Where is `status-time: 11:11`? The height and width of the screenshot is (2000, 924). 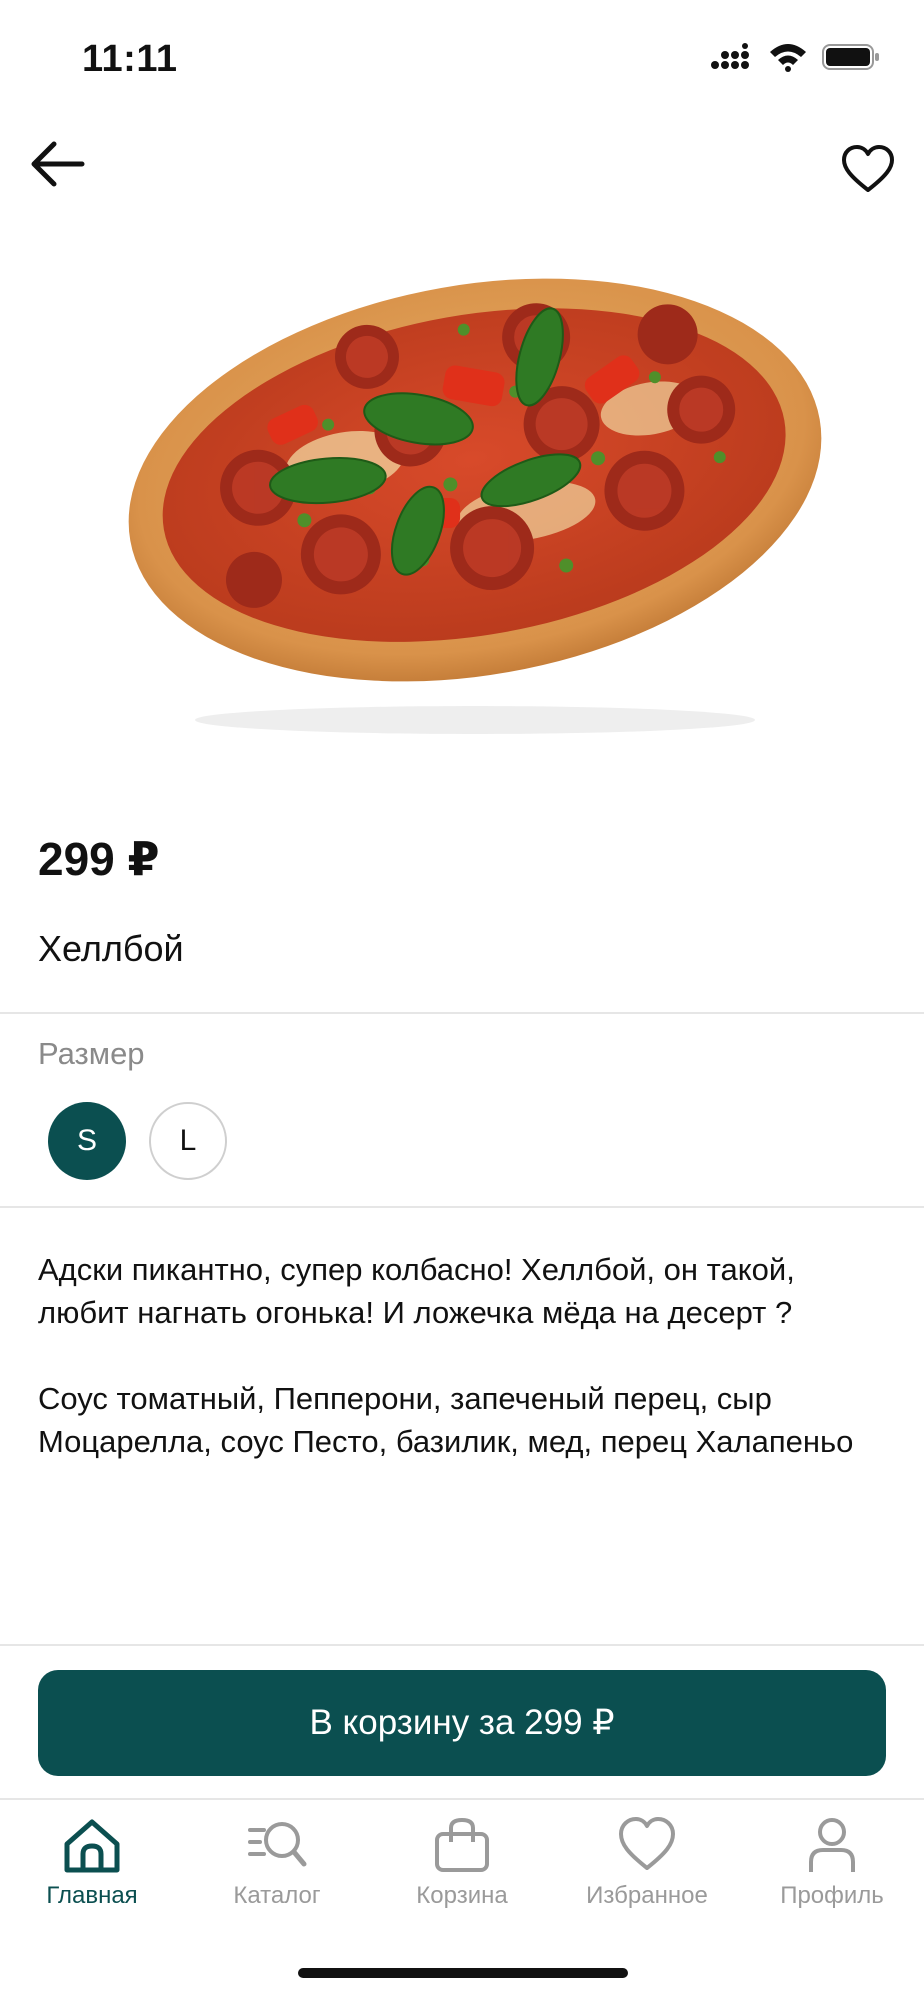
status-time: 11:11 is located at coordinates (130, 59).